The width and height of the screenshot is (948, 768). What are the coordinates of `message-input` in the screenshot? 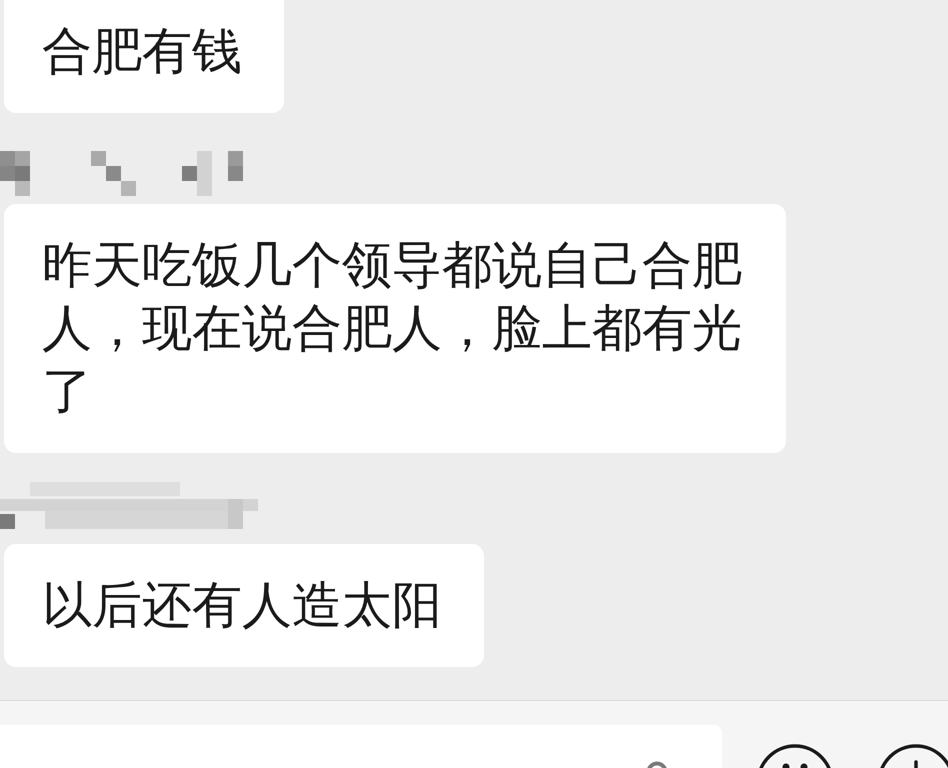 It's located at (361, 746).